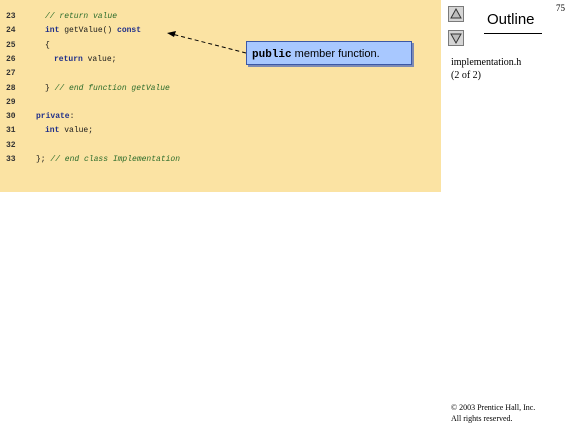 This screenshot has width=575, height=431. Describe the element at coordinates (513, 33) in the screenshot. I see `outline-underline` at that location.